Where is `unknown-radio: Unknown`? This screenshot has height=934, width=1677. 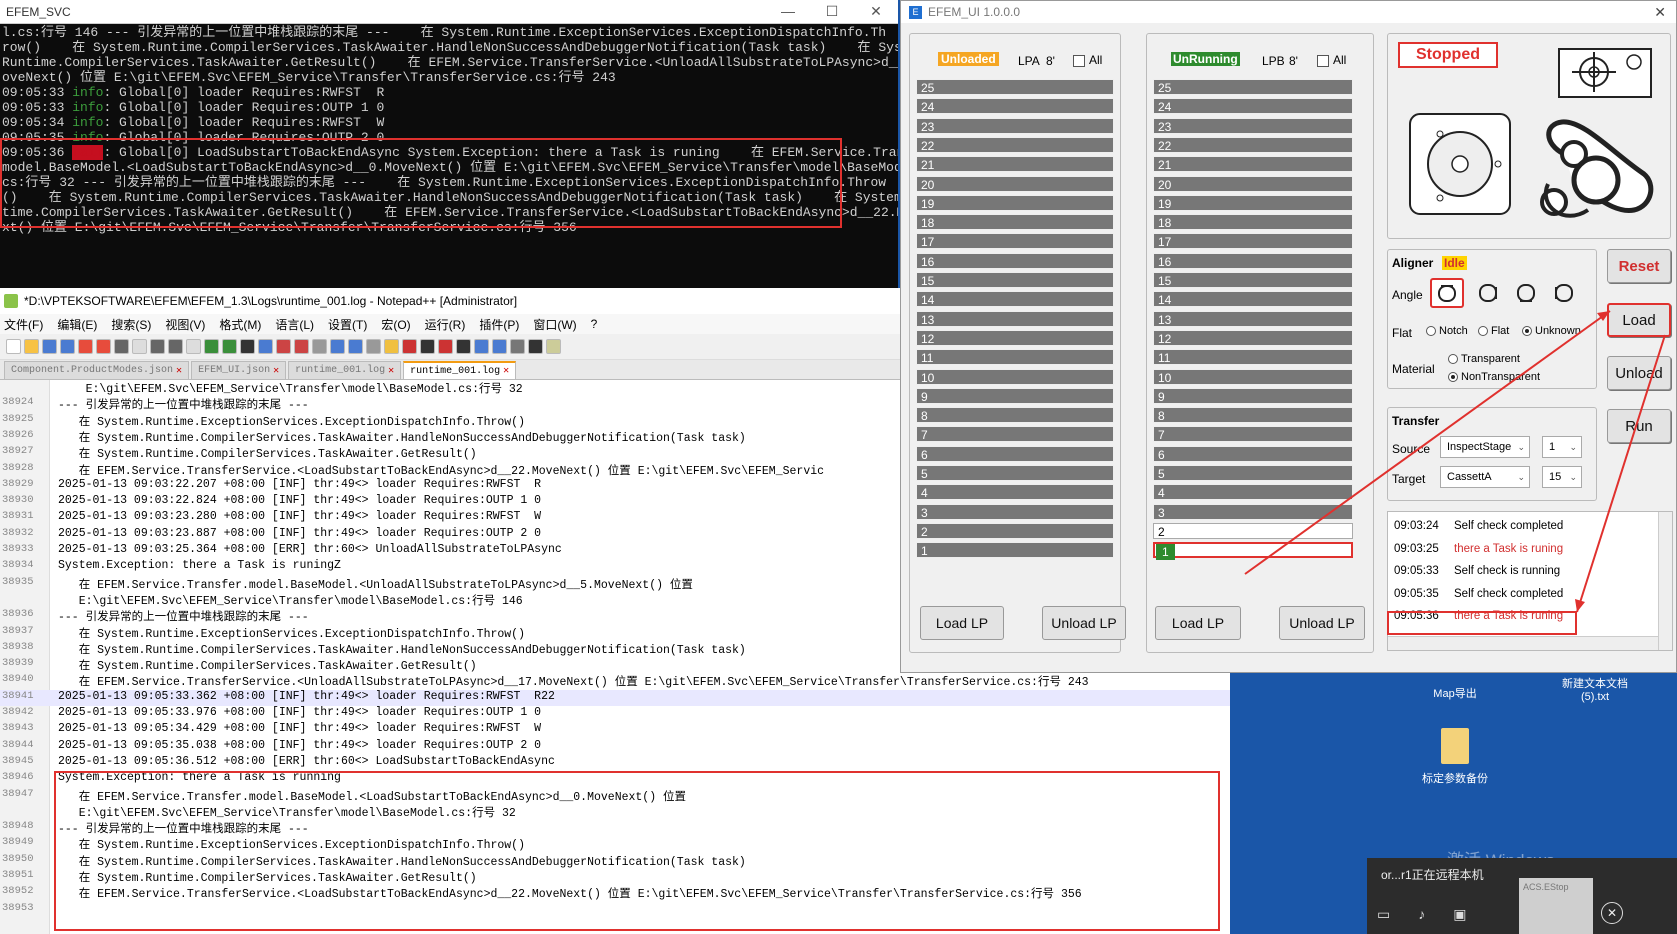 unknown-radio: Unknown is located at coordinates (1551, 331).